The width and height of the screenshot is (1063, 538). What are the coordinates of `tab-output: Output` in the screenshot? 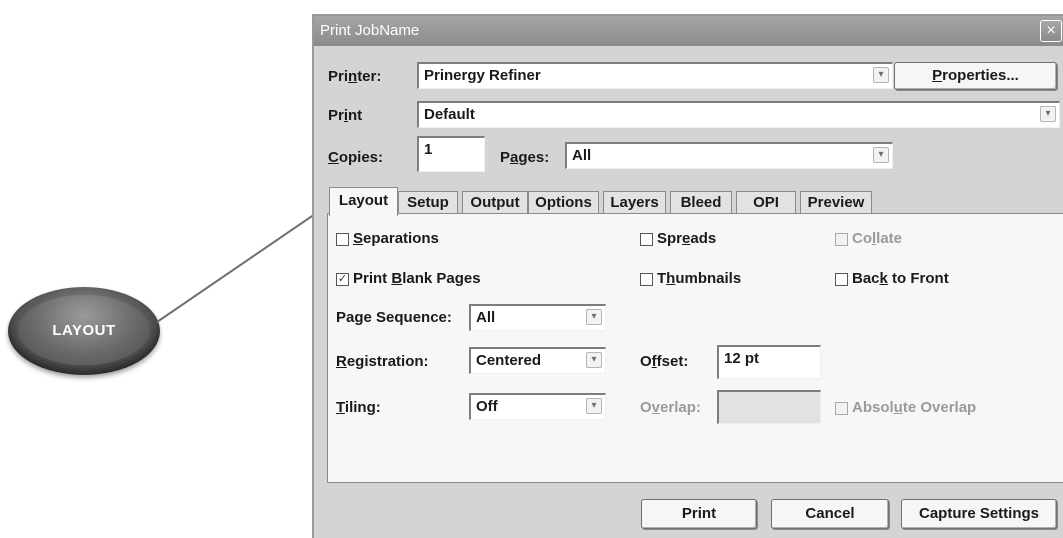 It's located at (495, 202).